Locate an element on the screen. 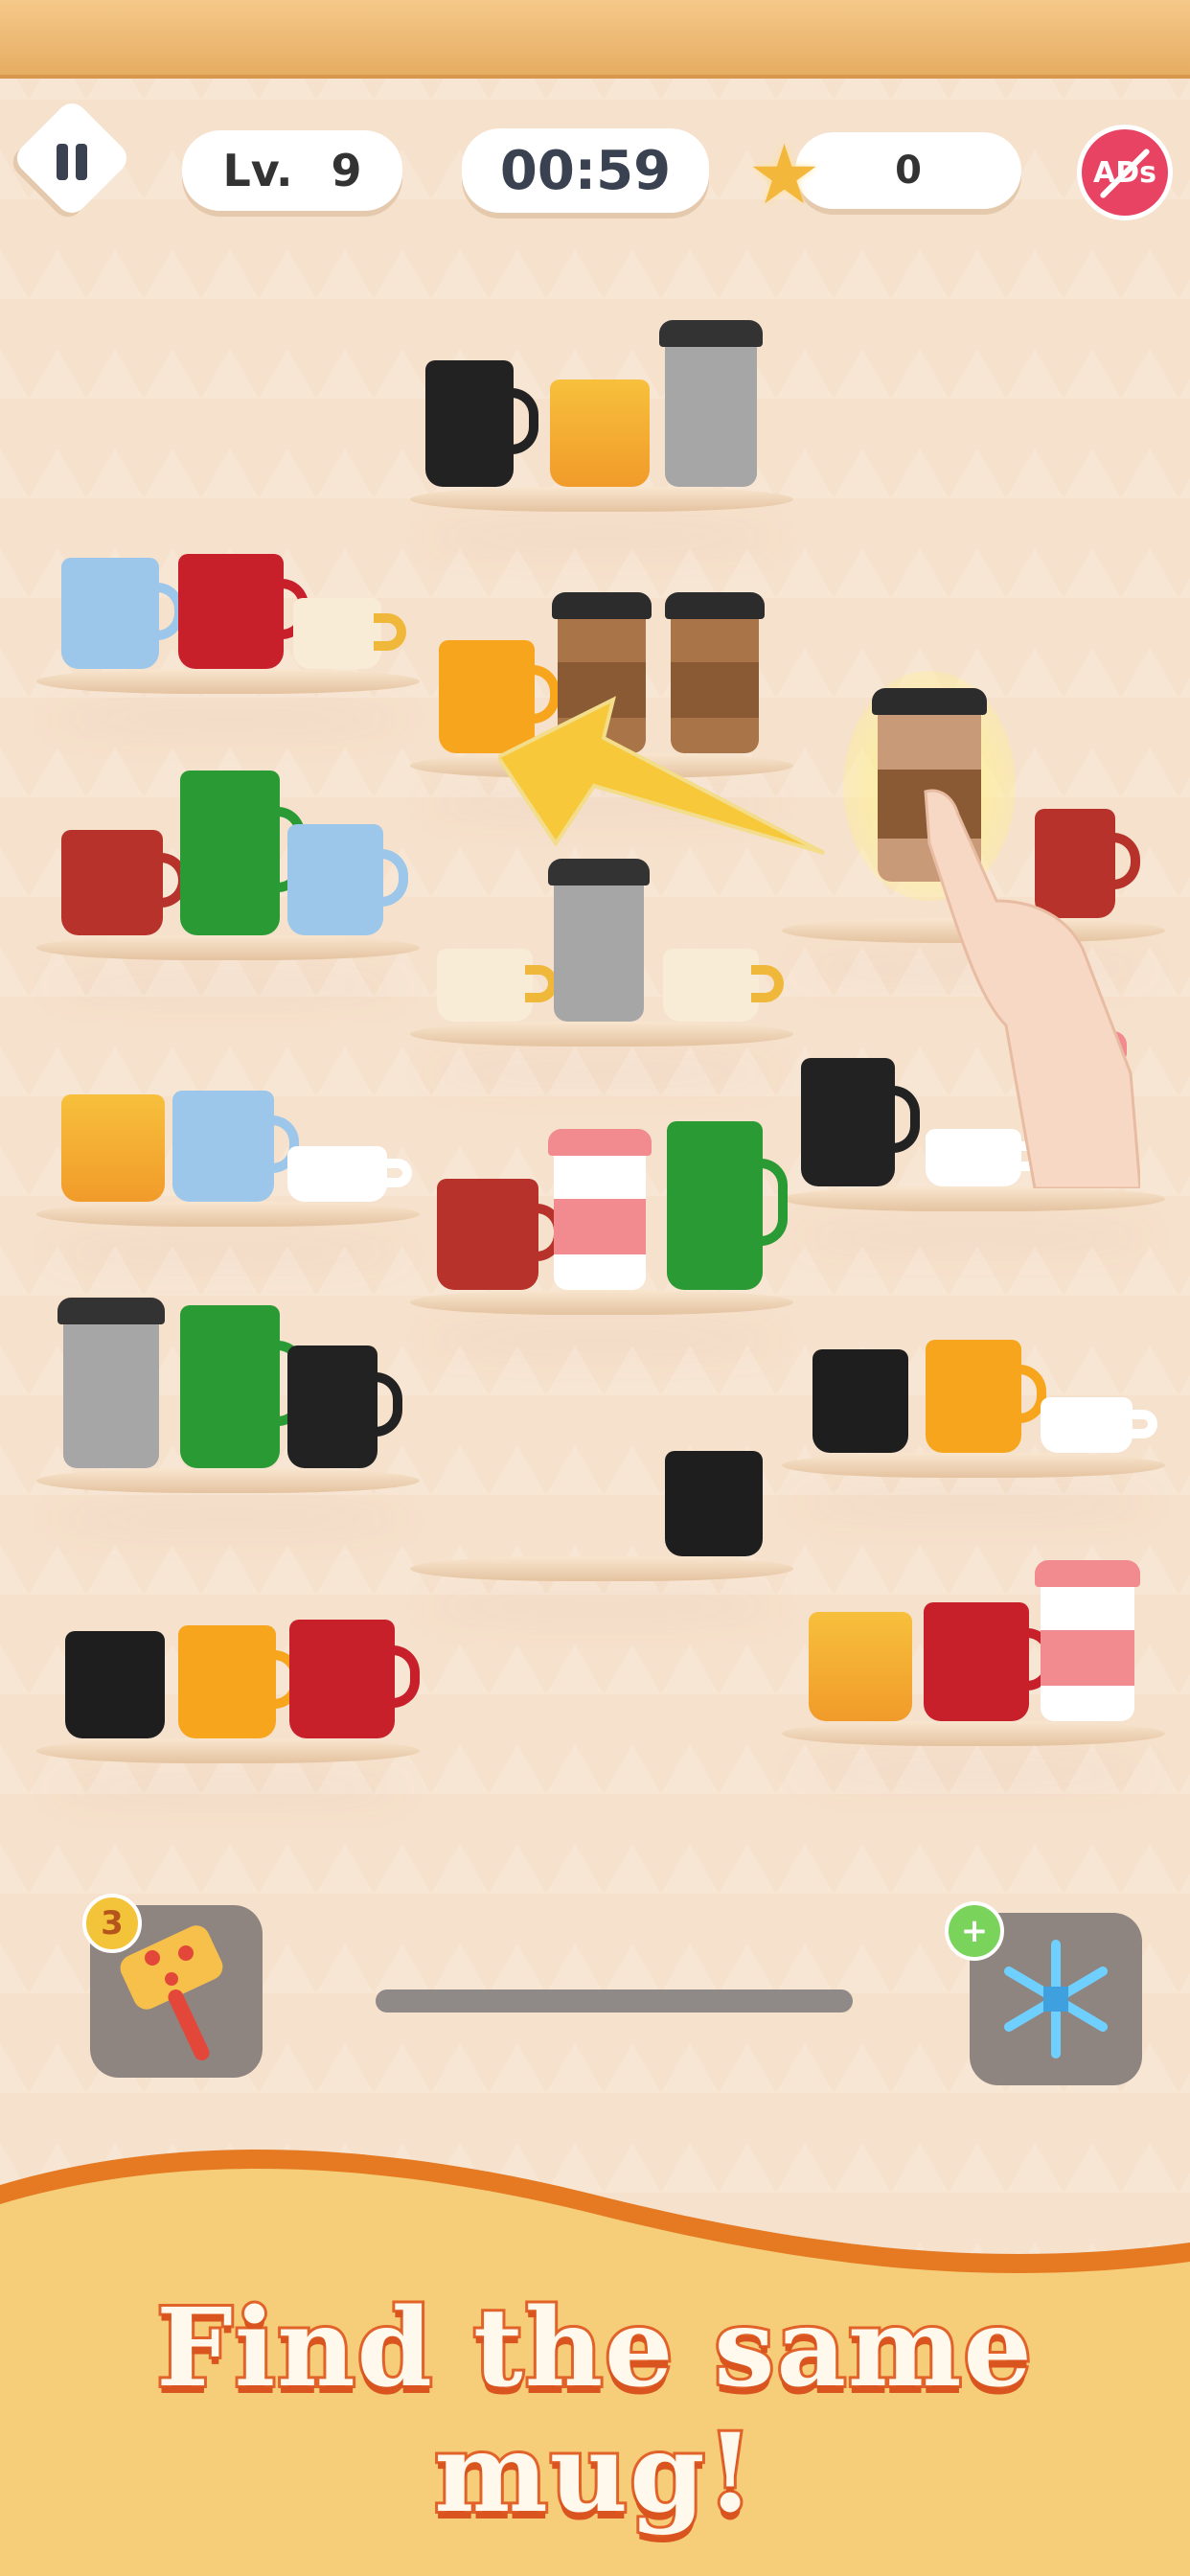 The image size is (1190, 2576). snowflake-icon is located at coordinates (1056, 1999).